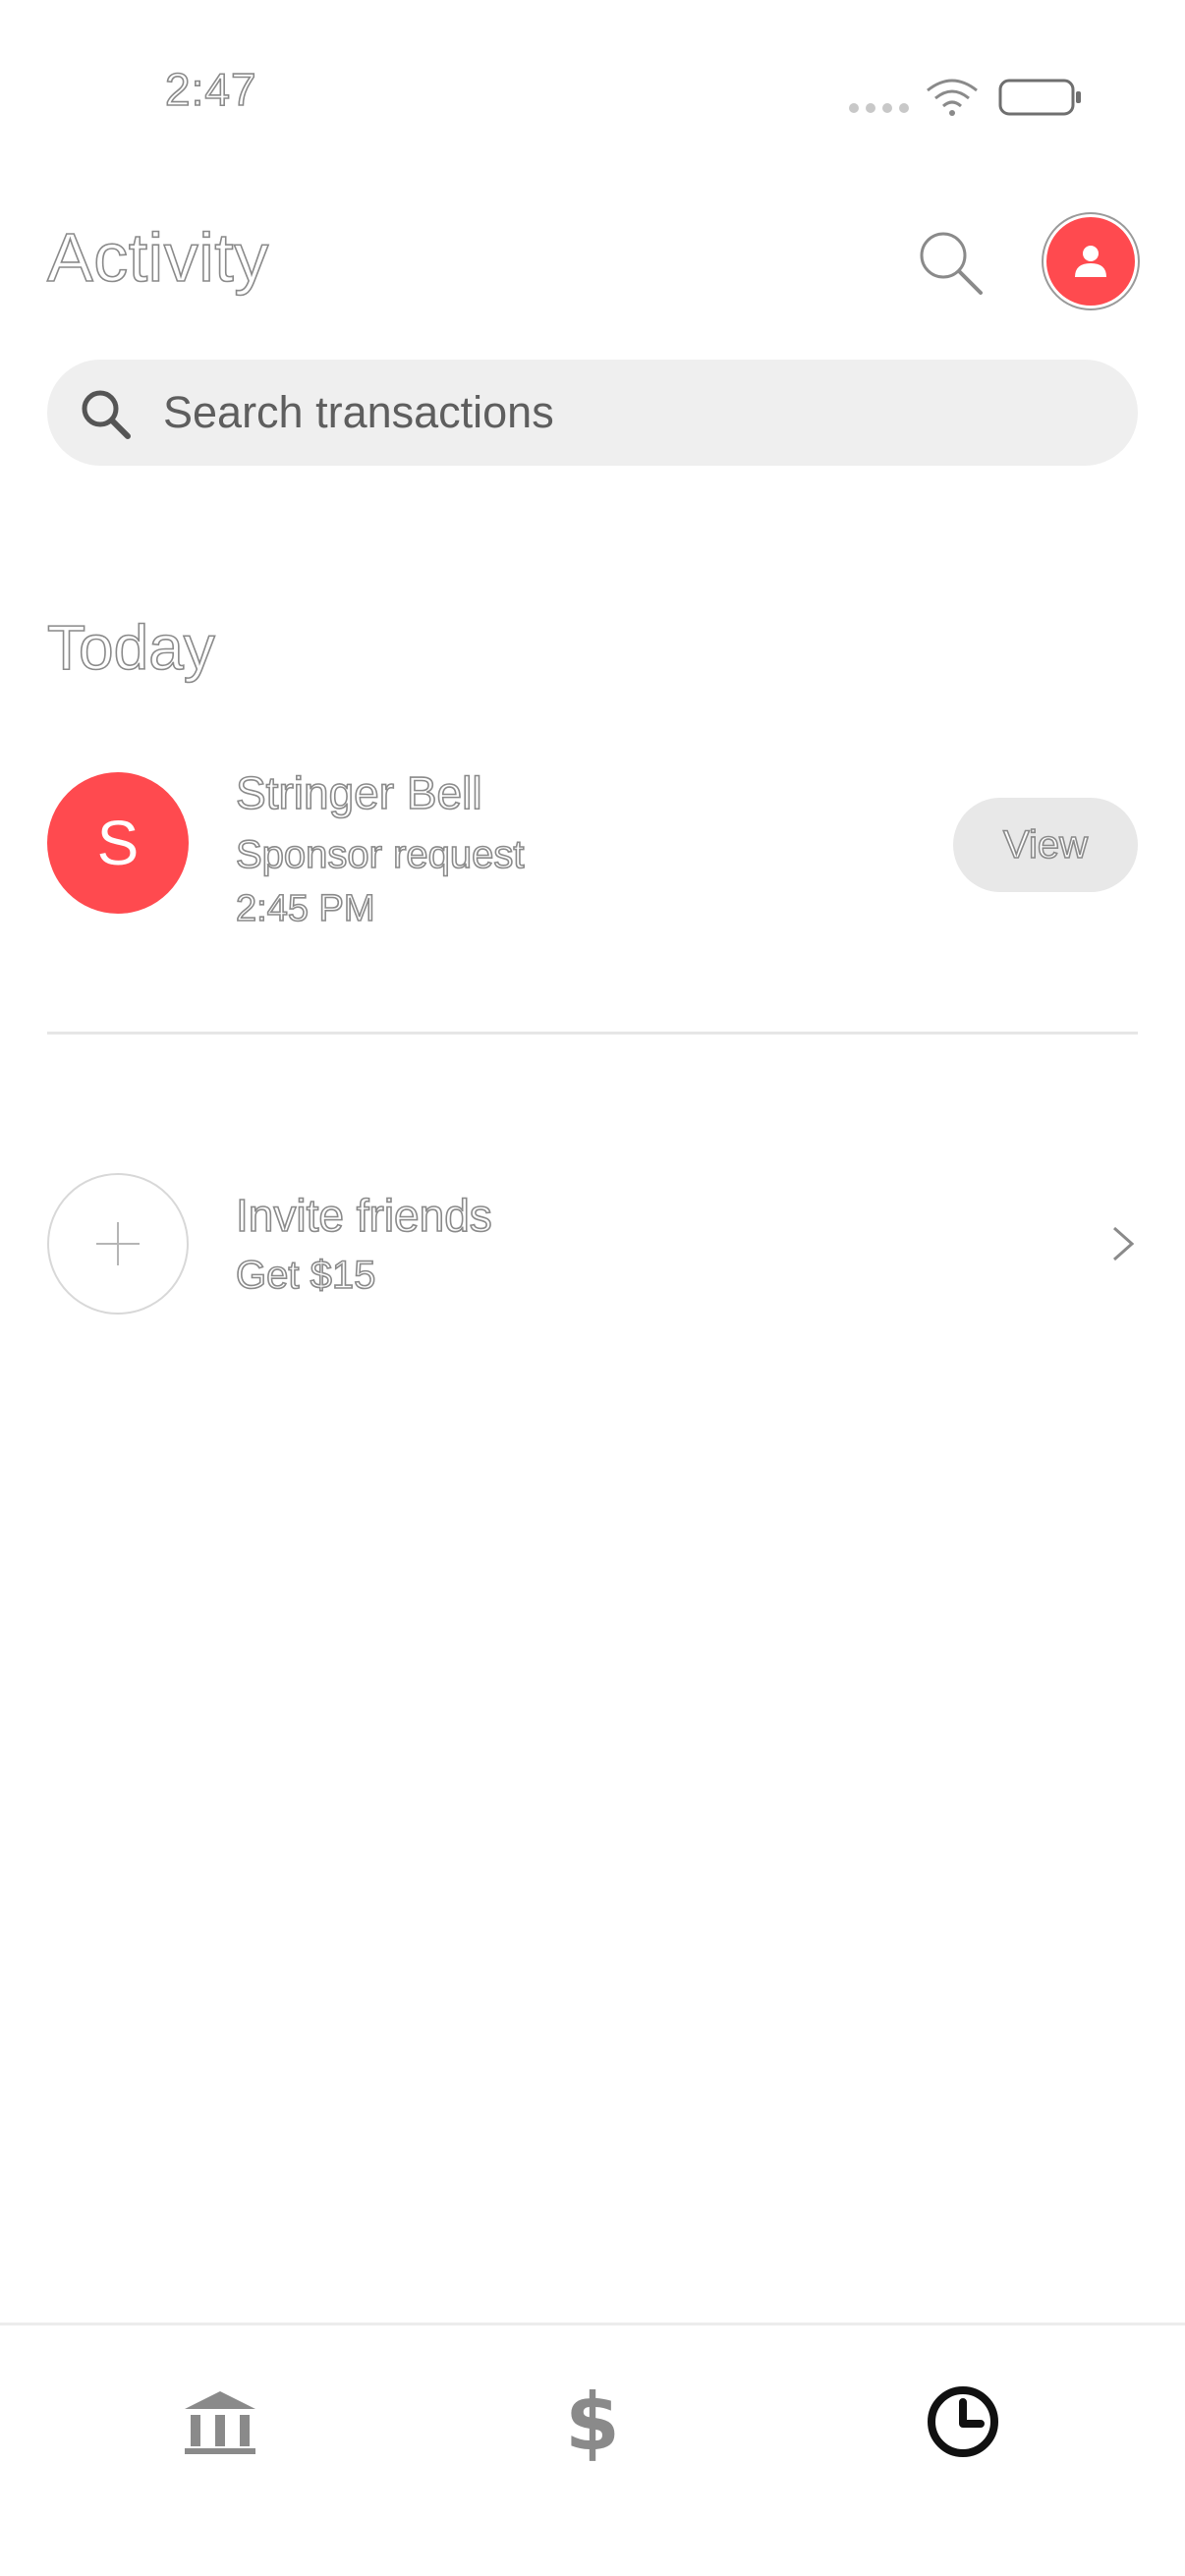 This screenshot has height=2576, width=1185. Describe the element at coordinates (211, 89) in the screenshot. I see `status-time: 2:47` at that location.